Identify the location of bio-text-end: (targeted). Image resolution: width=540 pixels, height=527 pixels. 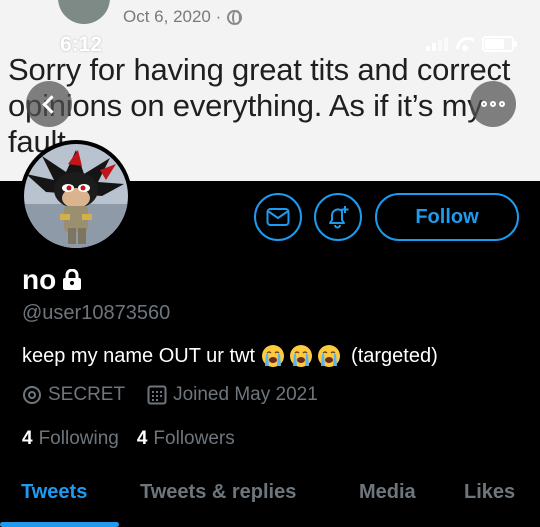
(394, 355).